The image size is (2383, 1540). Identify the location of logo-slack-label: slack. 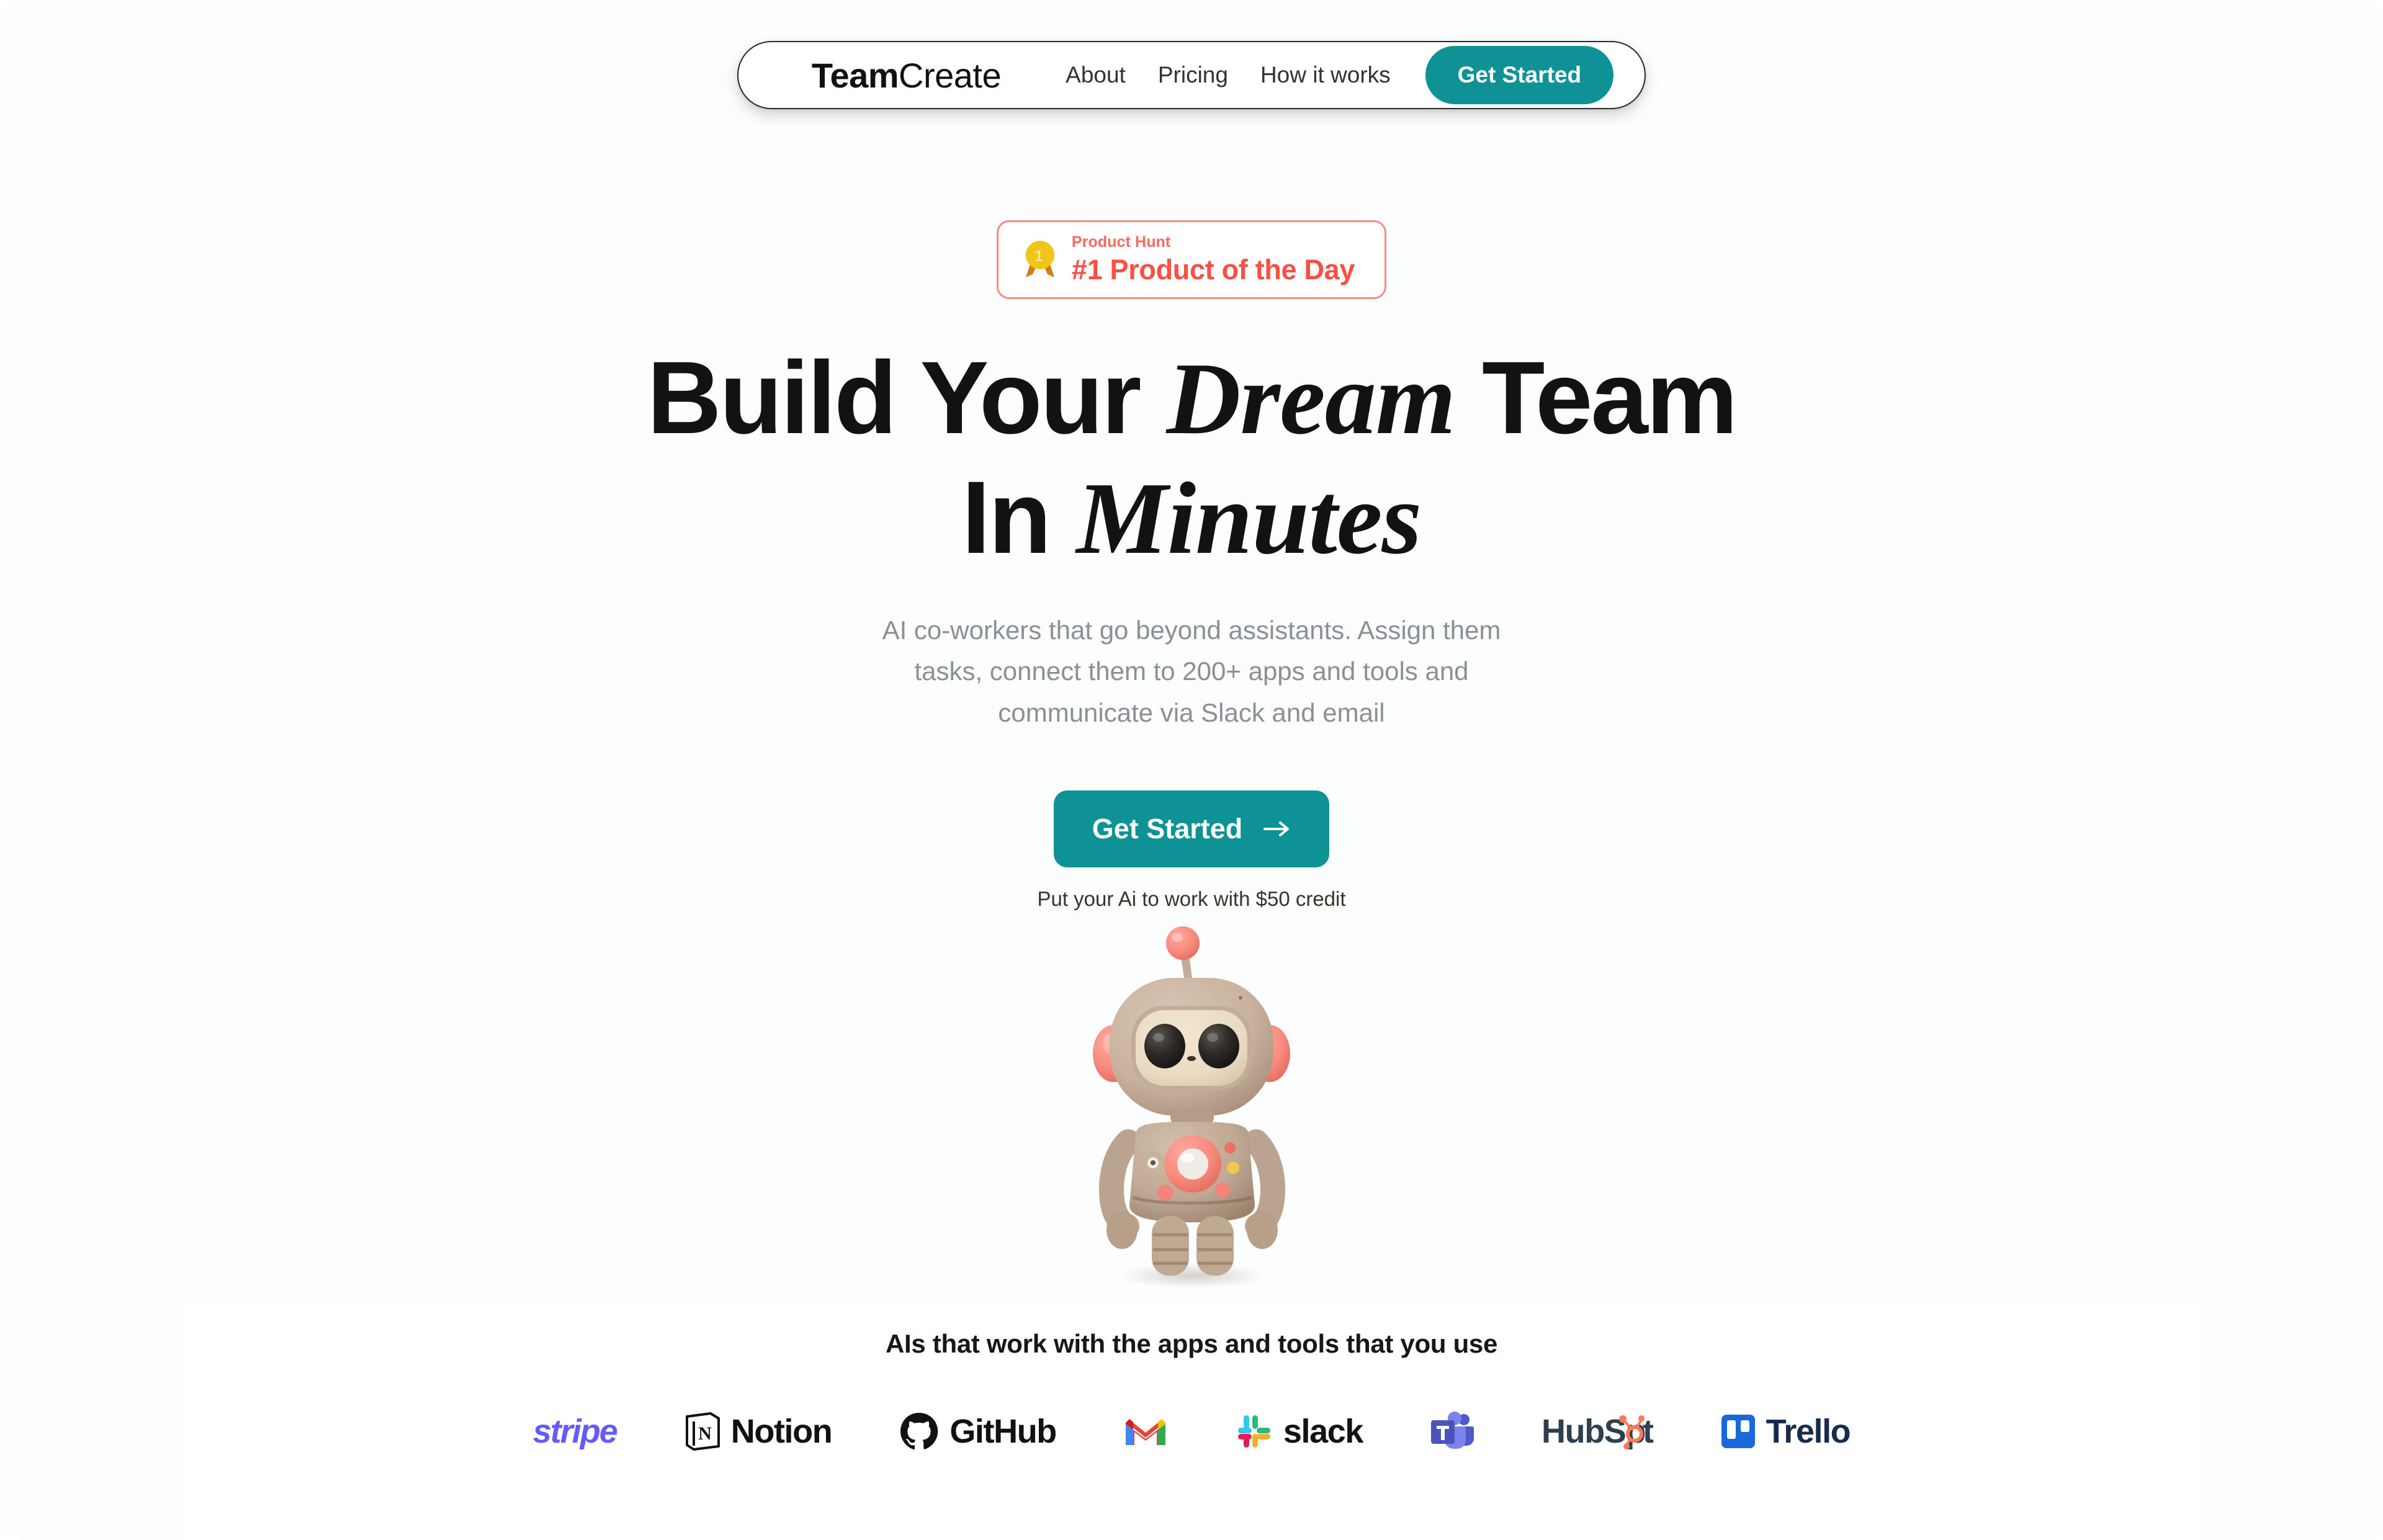
(1323, 1432).